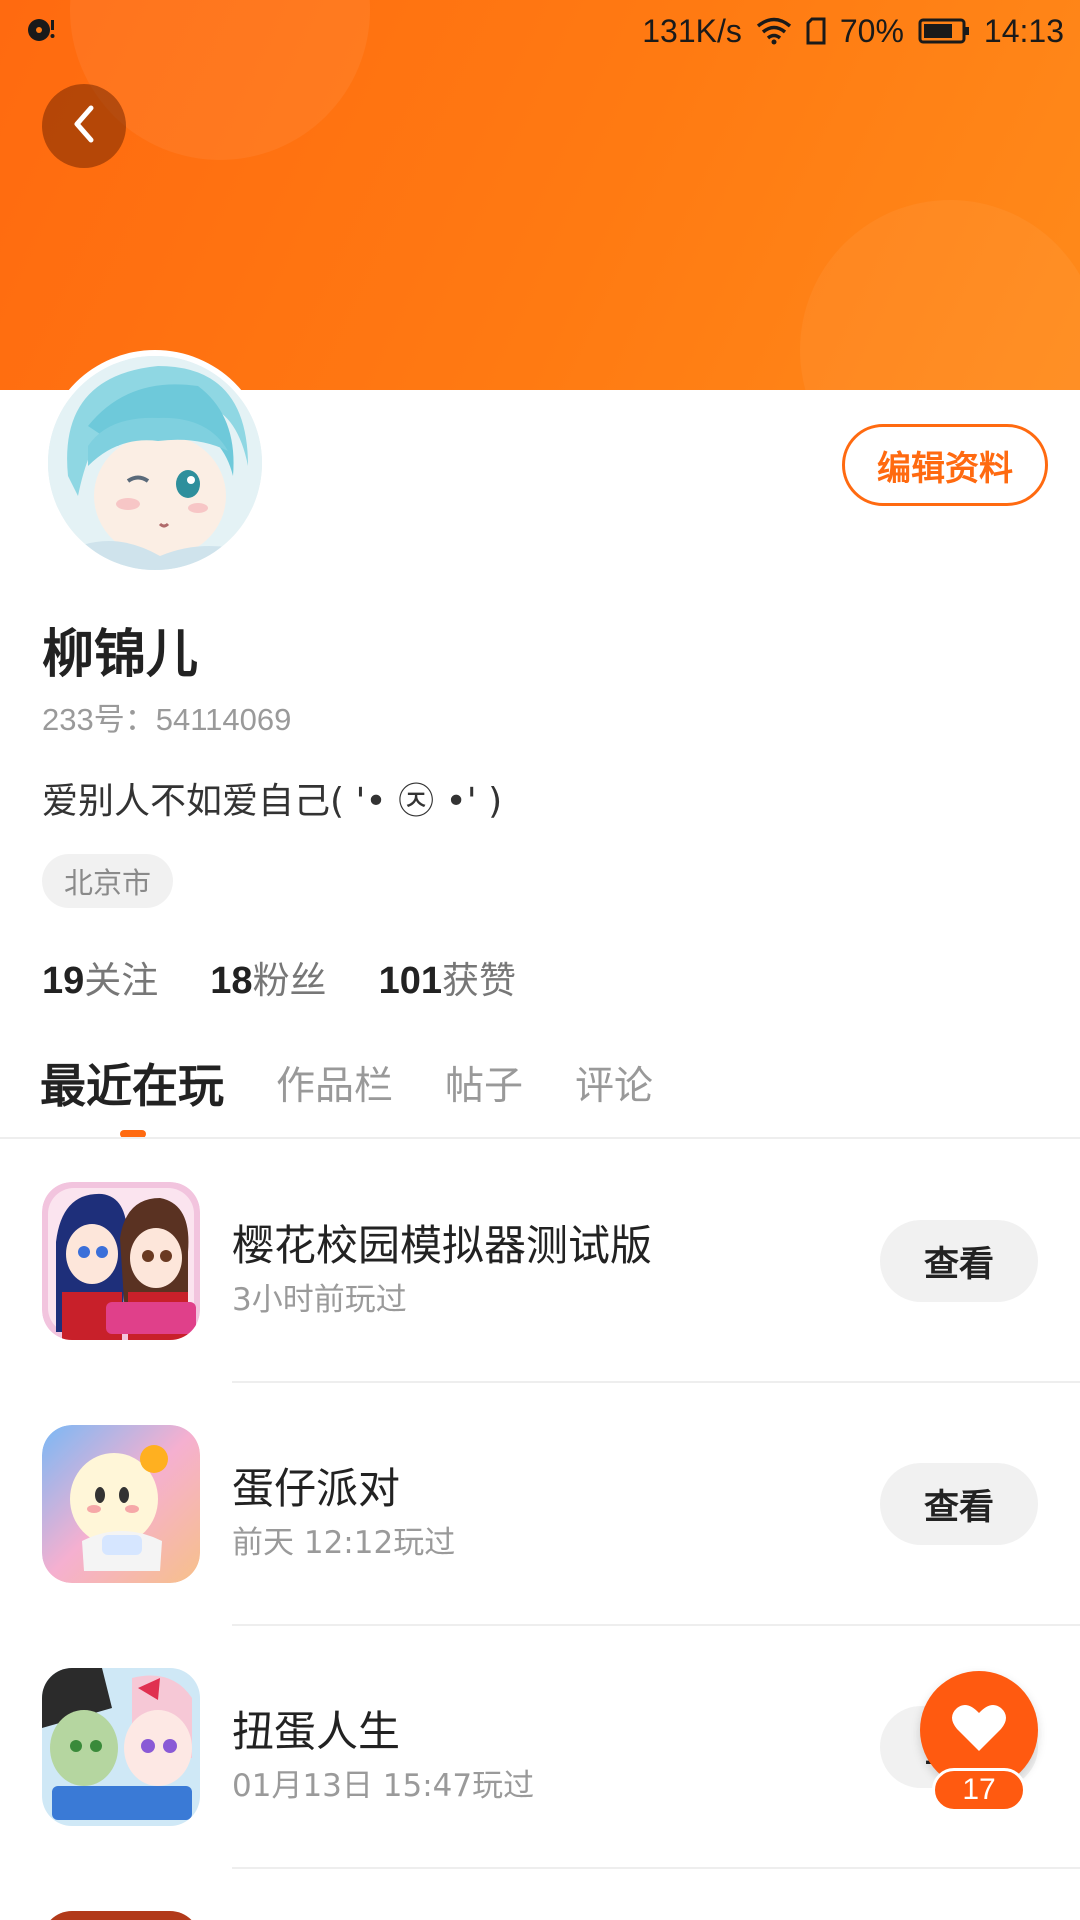 The width and height of the screenshot is (1080, 1920). I want to click on game-icon-partial, so click(121, 1915).